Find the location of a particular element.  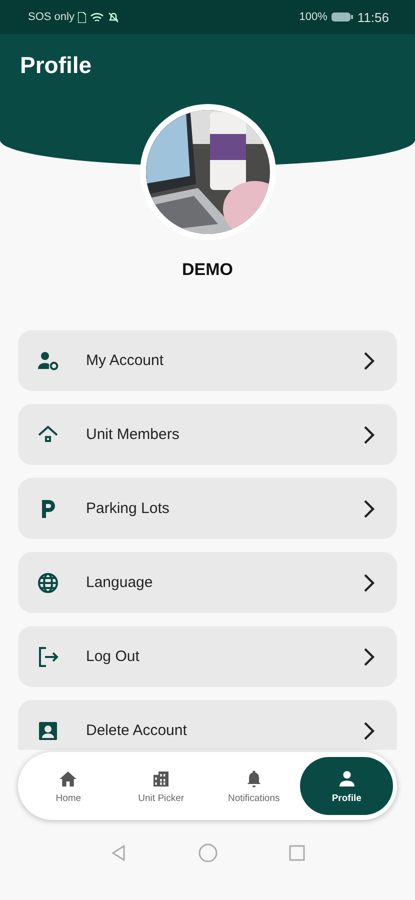

muted-bell-icon is located at coordinates (114, 17).